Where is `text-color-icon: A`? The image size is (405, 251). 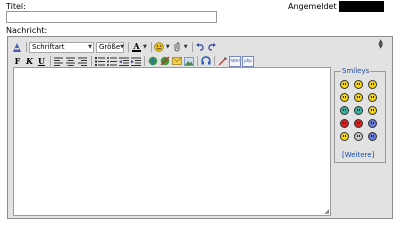
text-color-icon: A is located at coordinates (136, 46).